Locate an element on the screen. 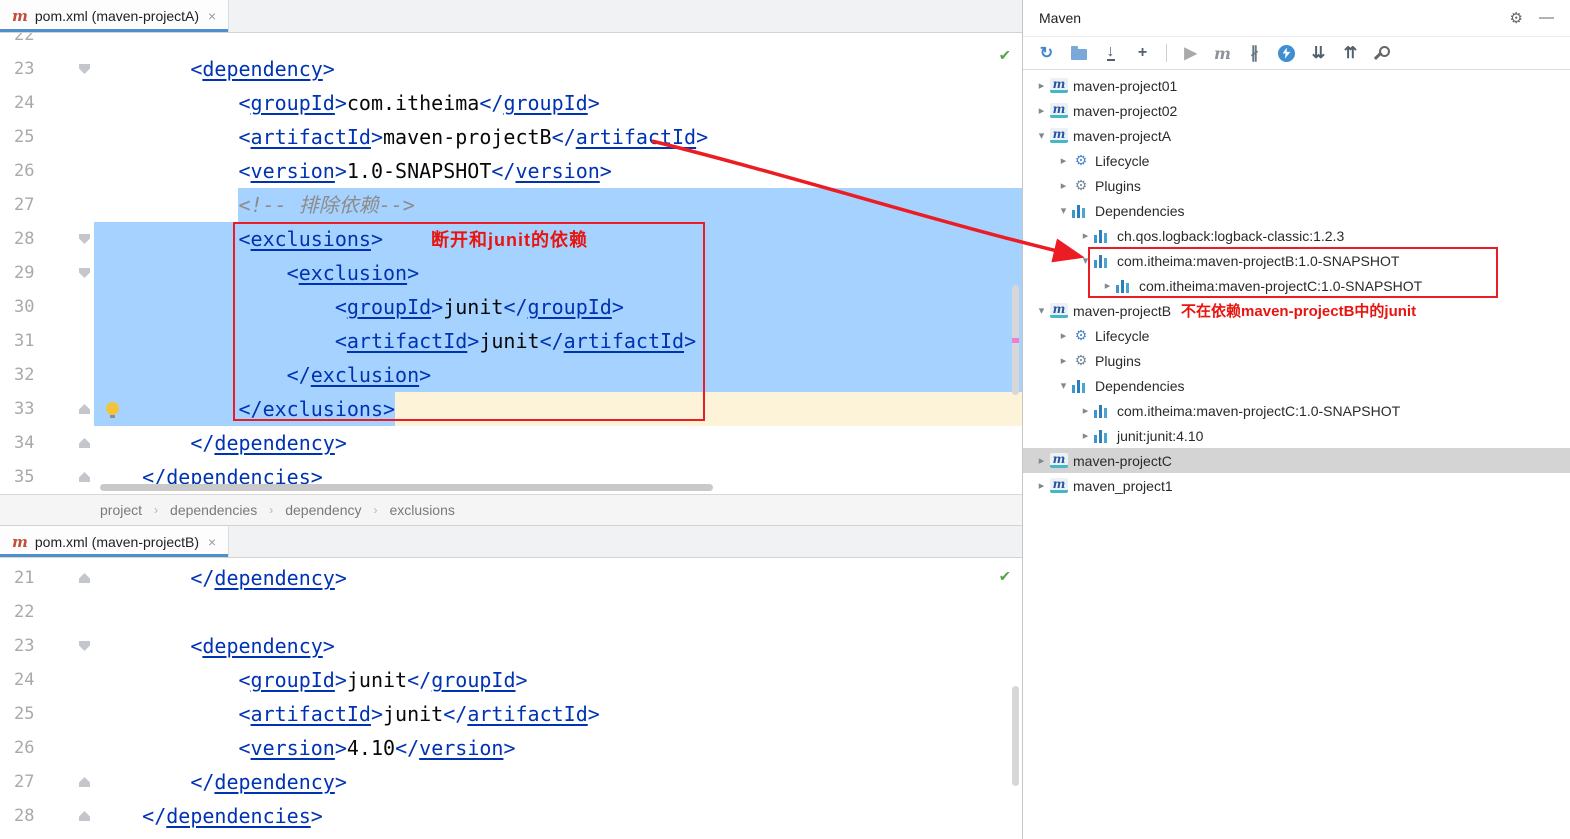  offline-mode-button is located at coordinates (1286, 53).